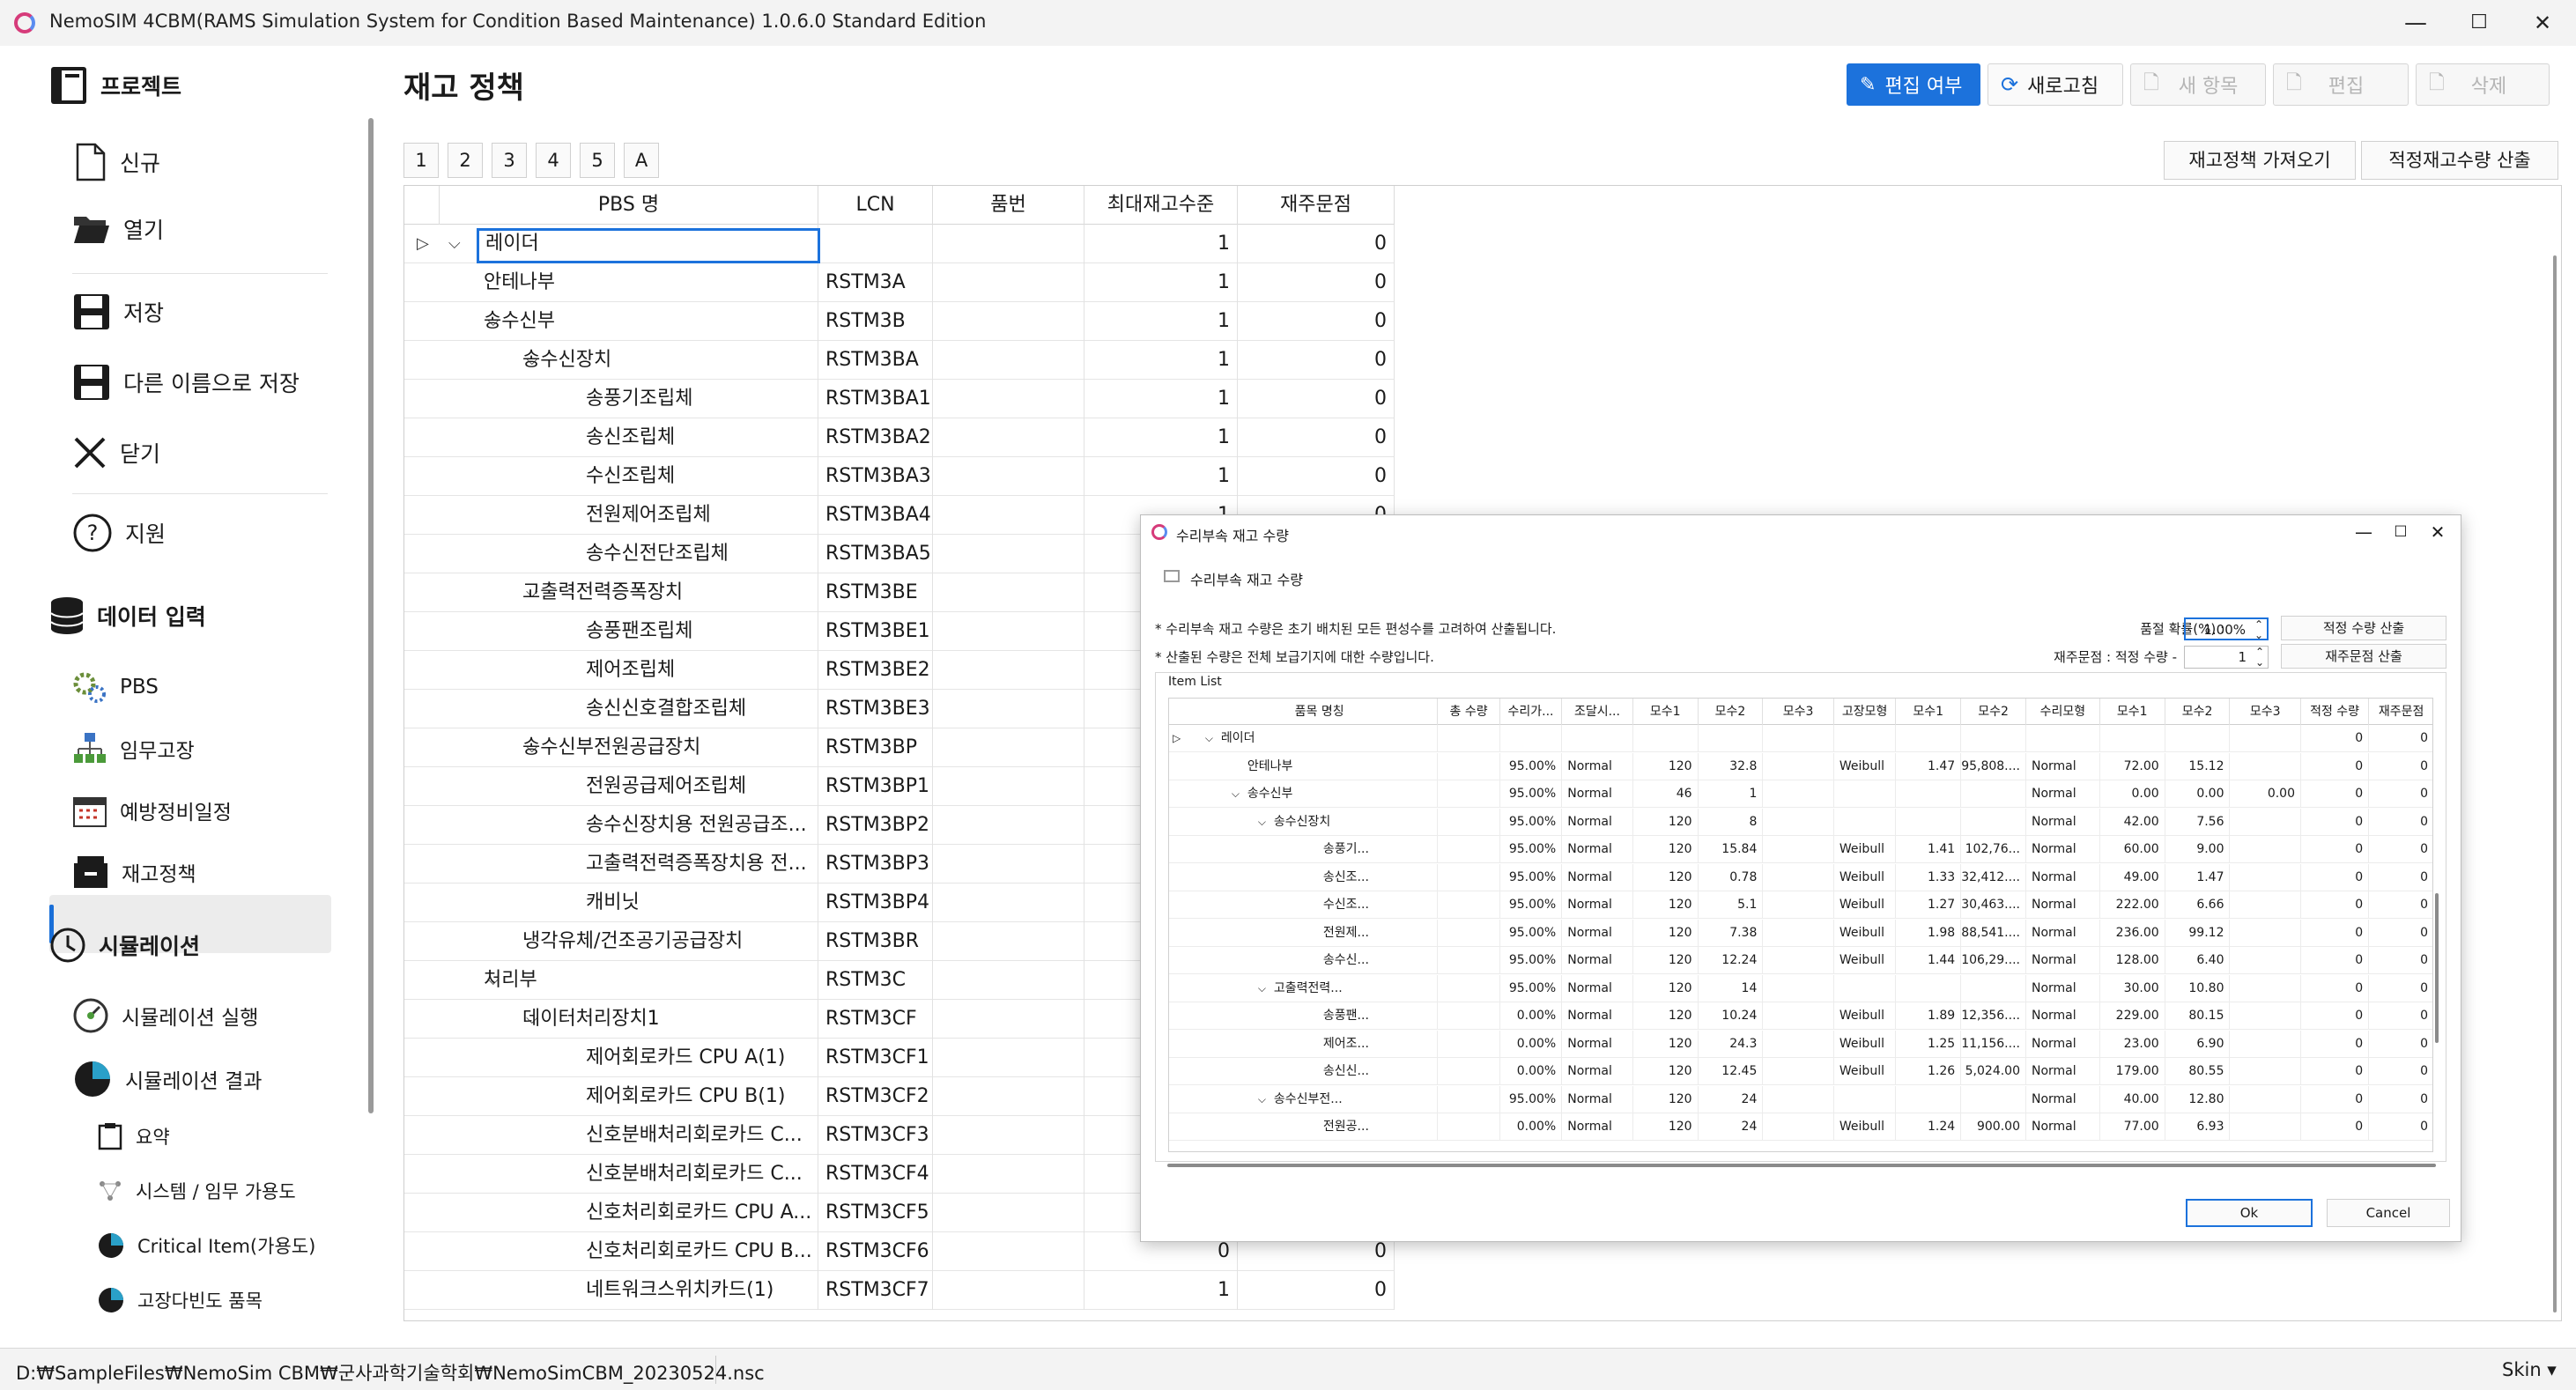  I want to click on cell-pbs-name: ⌵ 송수신부, so click(629, 321).